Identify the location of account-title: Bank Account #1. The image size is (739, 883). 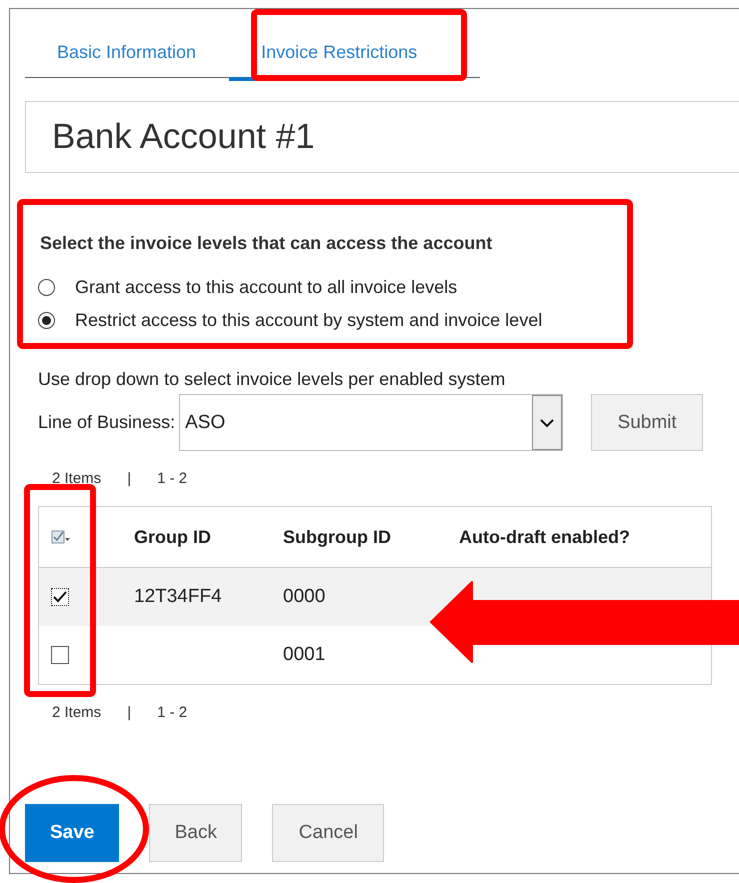
(183, 137).